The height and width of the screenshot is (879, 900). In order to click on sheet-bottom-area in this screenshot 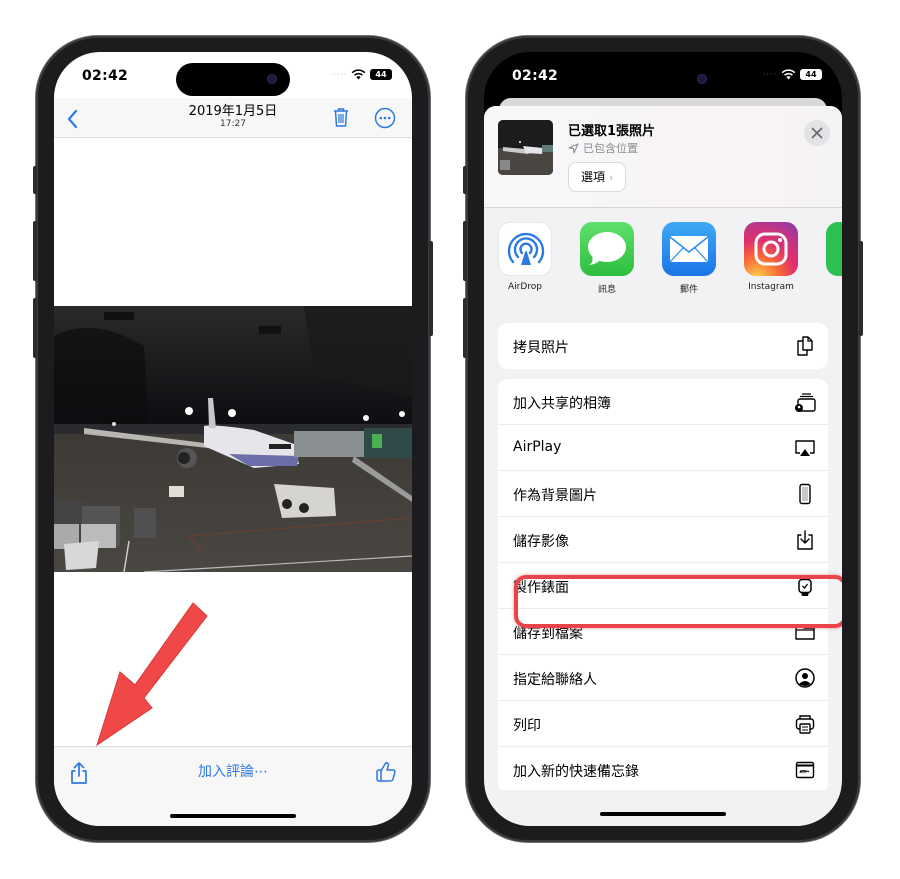, I will do `click(663, 808)`.